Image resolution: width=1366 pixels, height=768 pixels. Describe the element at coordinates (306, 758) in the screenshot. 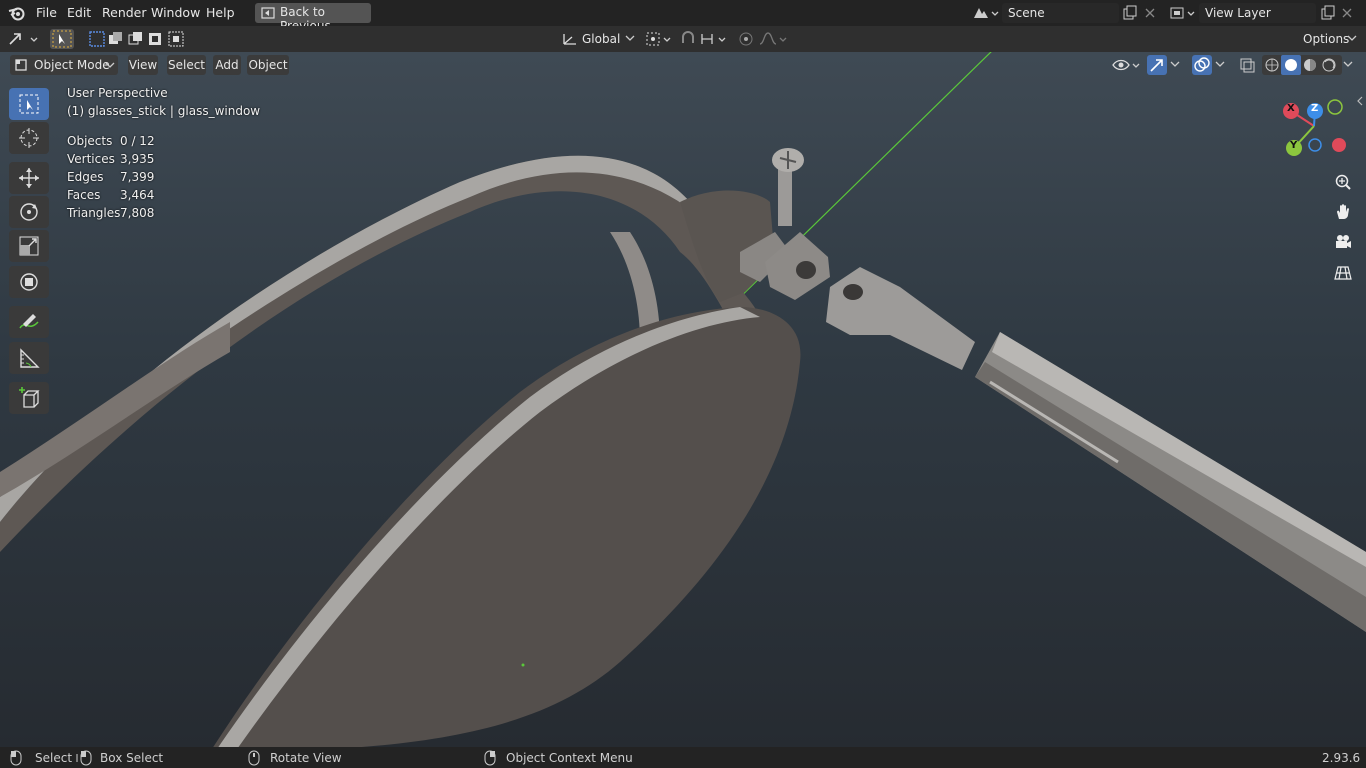

I see `status-rotate-view: Rotate View` at that location.